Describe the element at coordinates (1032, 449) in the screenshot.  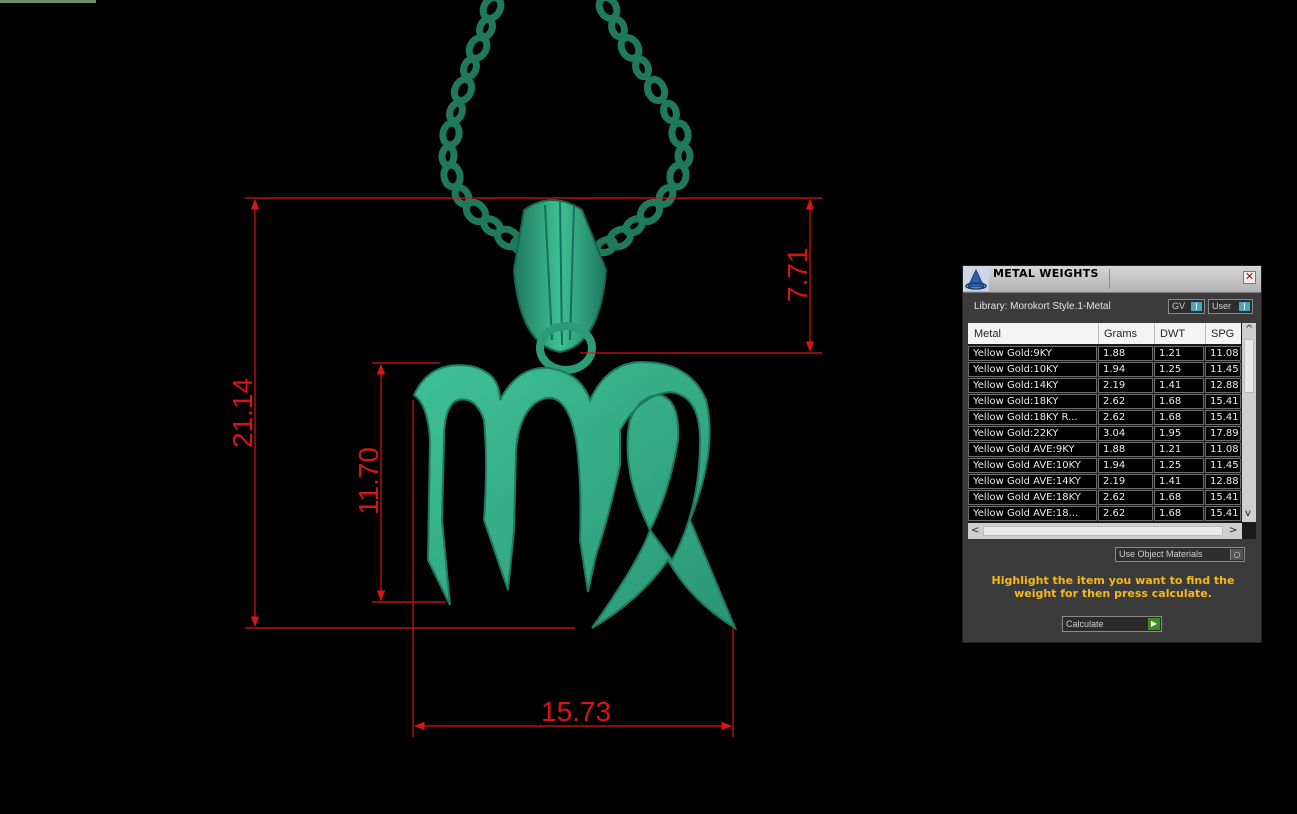
I see `cell-metal: Yellow Gold AVE:9KY` at that location.